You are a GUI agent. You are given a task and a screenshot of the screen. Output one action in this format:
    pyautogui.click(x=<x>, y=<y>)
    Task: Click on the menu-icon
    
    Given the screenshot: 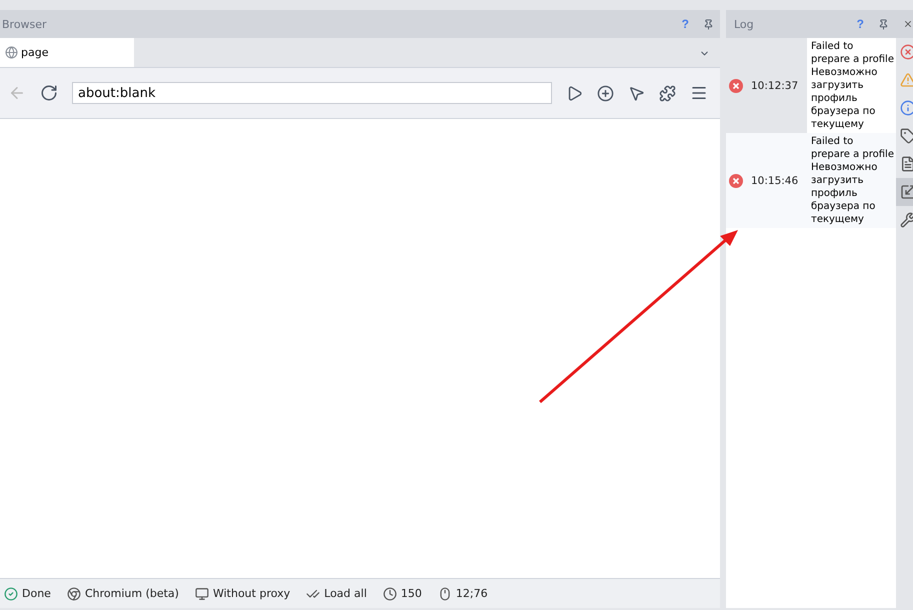 What is the action you would take?
    pyautogui.click(x=699, y=93)
    